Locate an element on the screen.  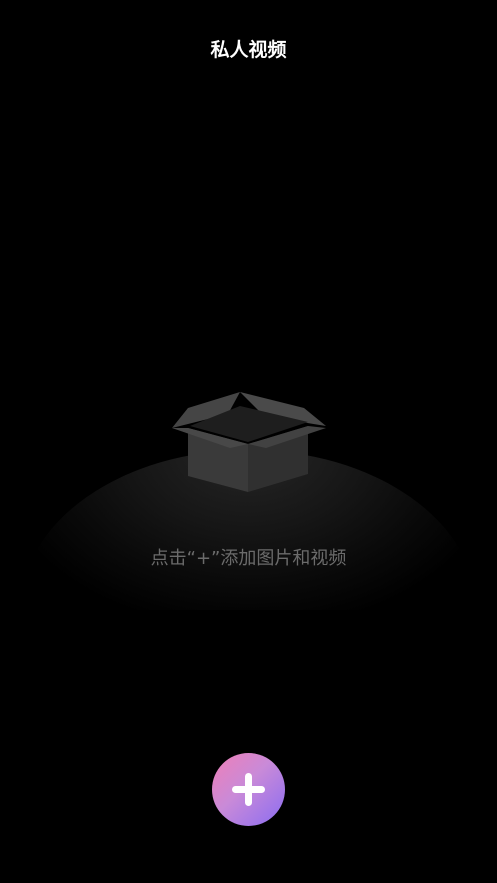
page-title: 私人视频 is located at coordinates (248, 50).